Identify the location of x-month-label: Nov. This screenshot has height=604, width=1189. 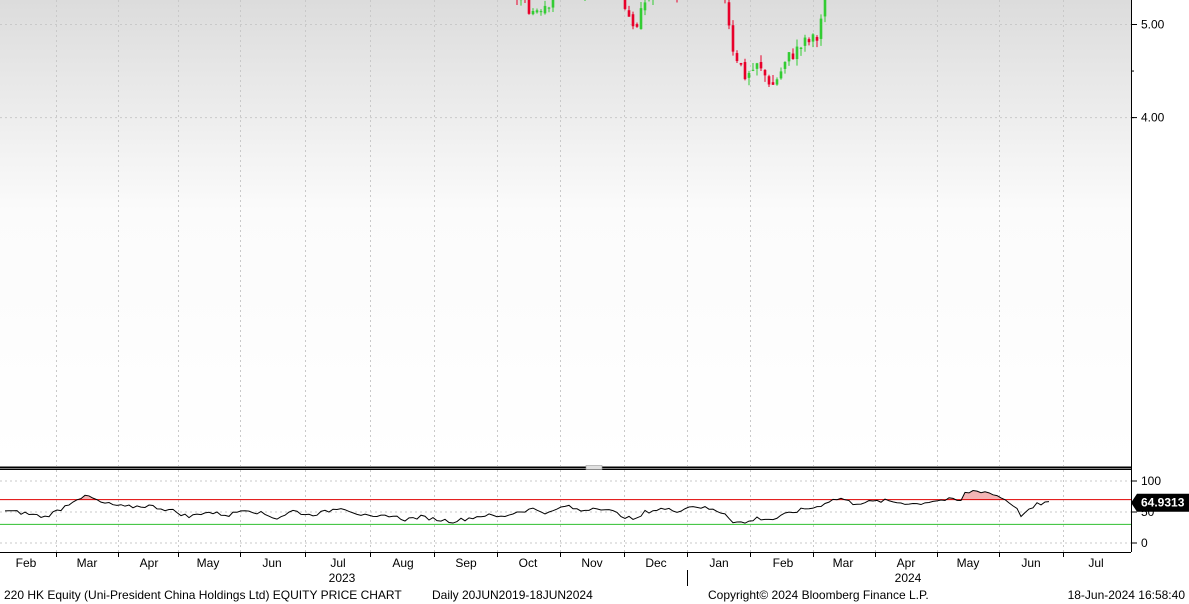
(591, 563).